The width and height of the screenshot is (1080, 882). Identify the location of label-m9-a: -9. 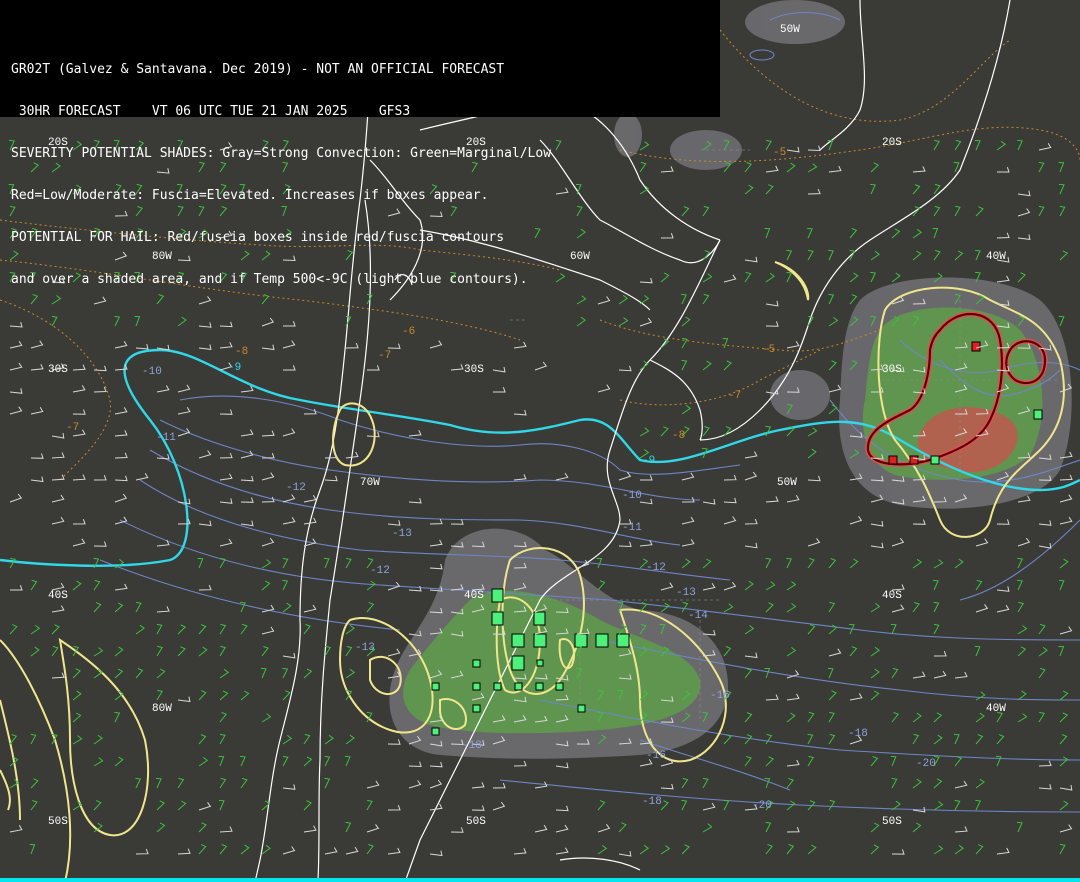
(234, 368).